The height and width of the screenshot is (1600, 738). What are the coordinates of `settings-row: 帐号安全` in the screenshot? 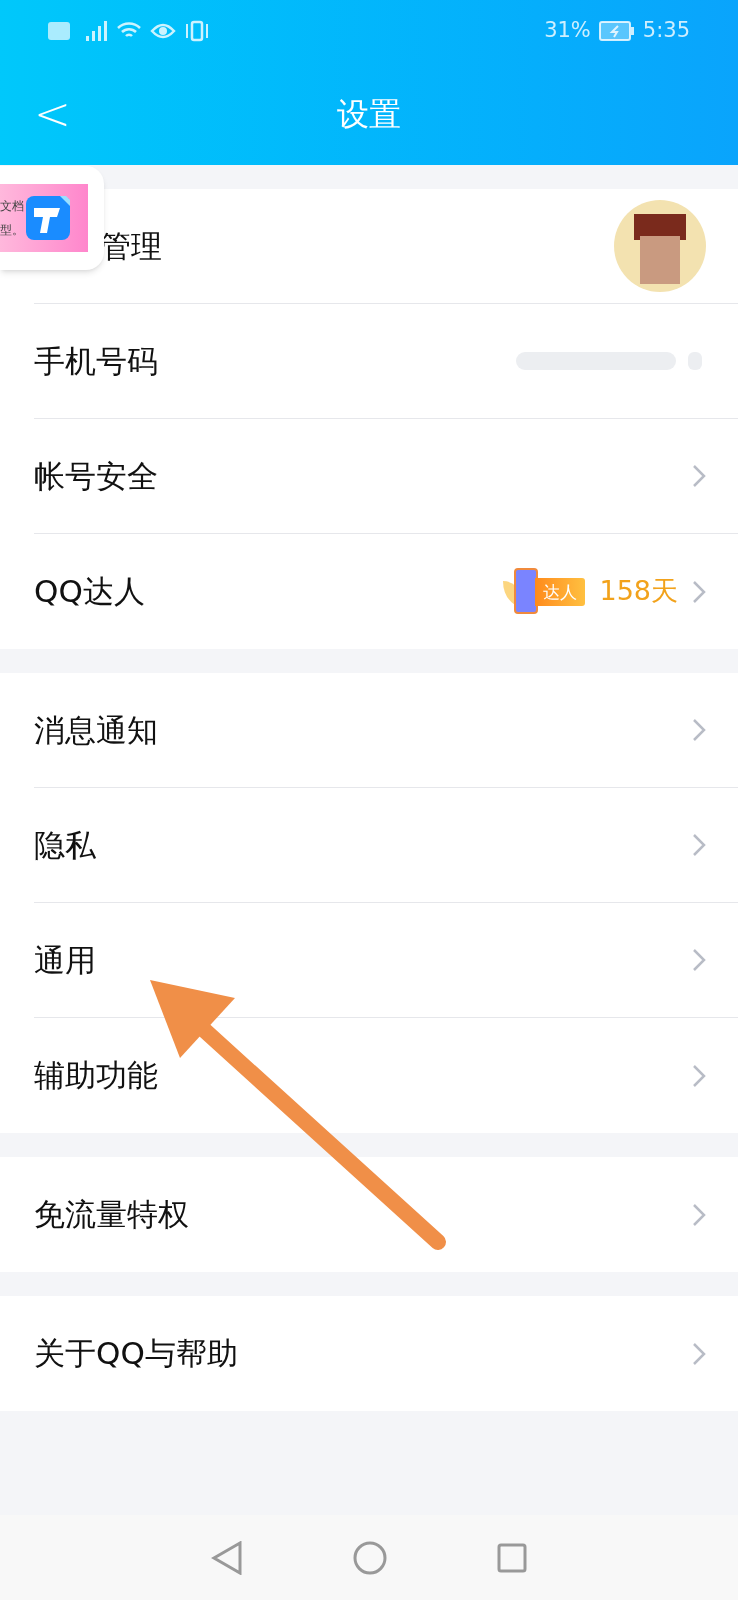 It's located at (386, 476).